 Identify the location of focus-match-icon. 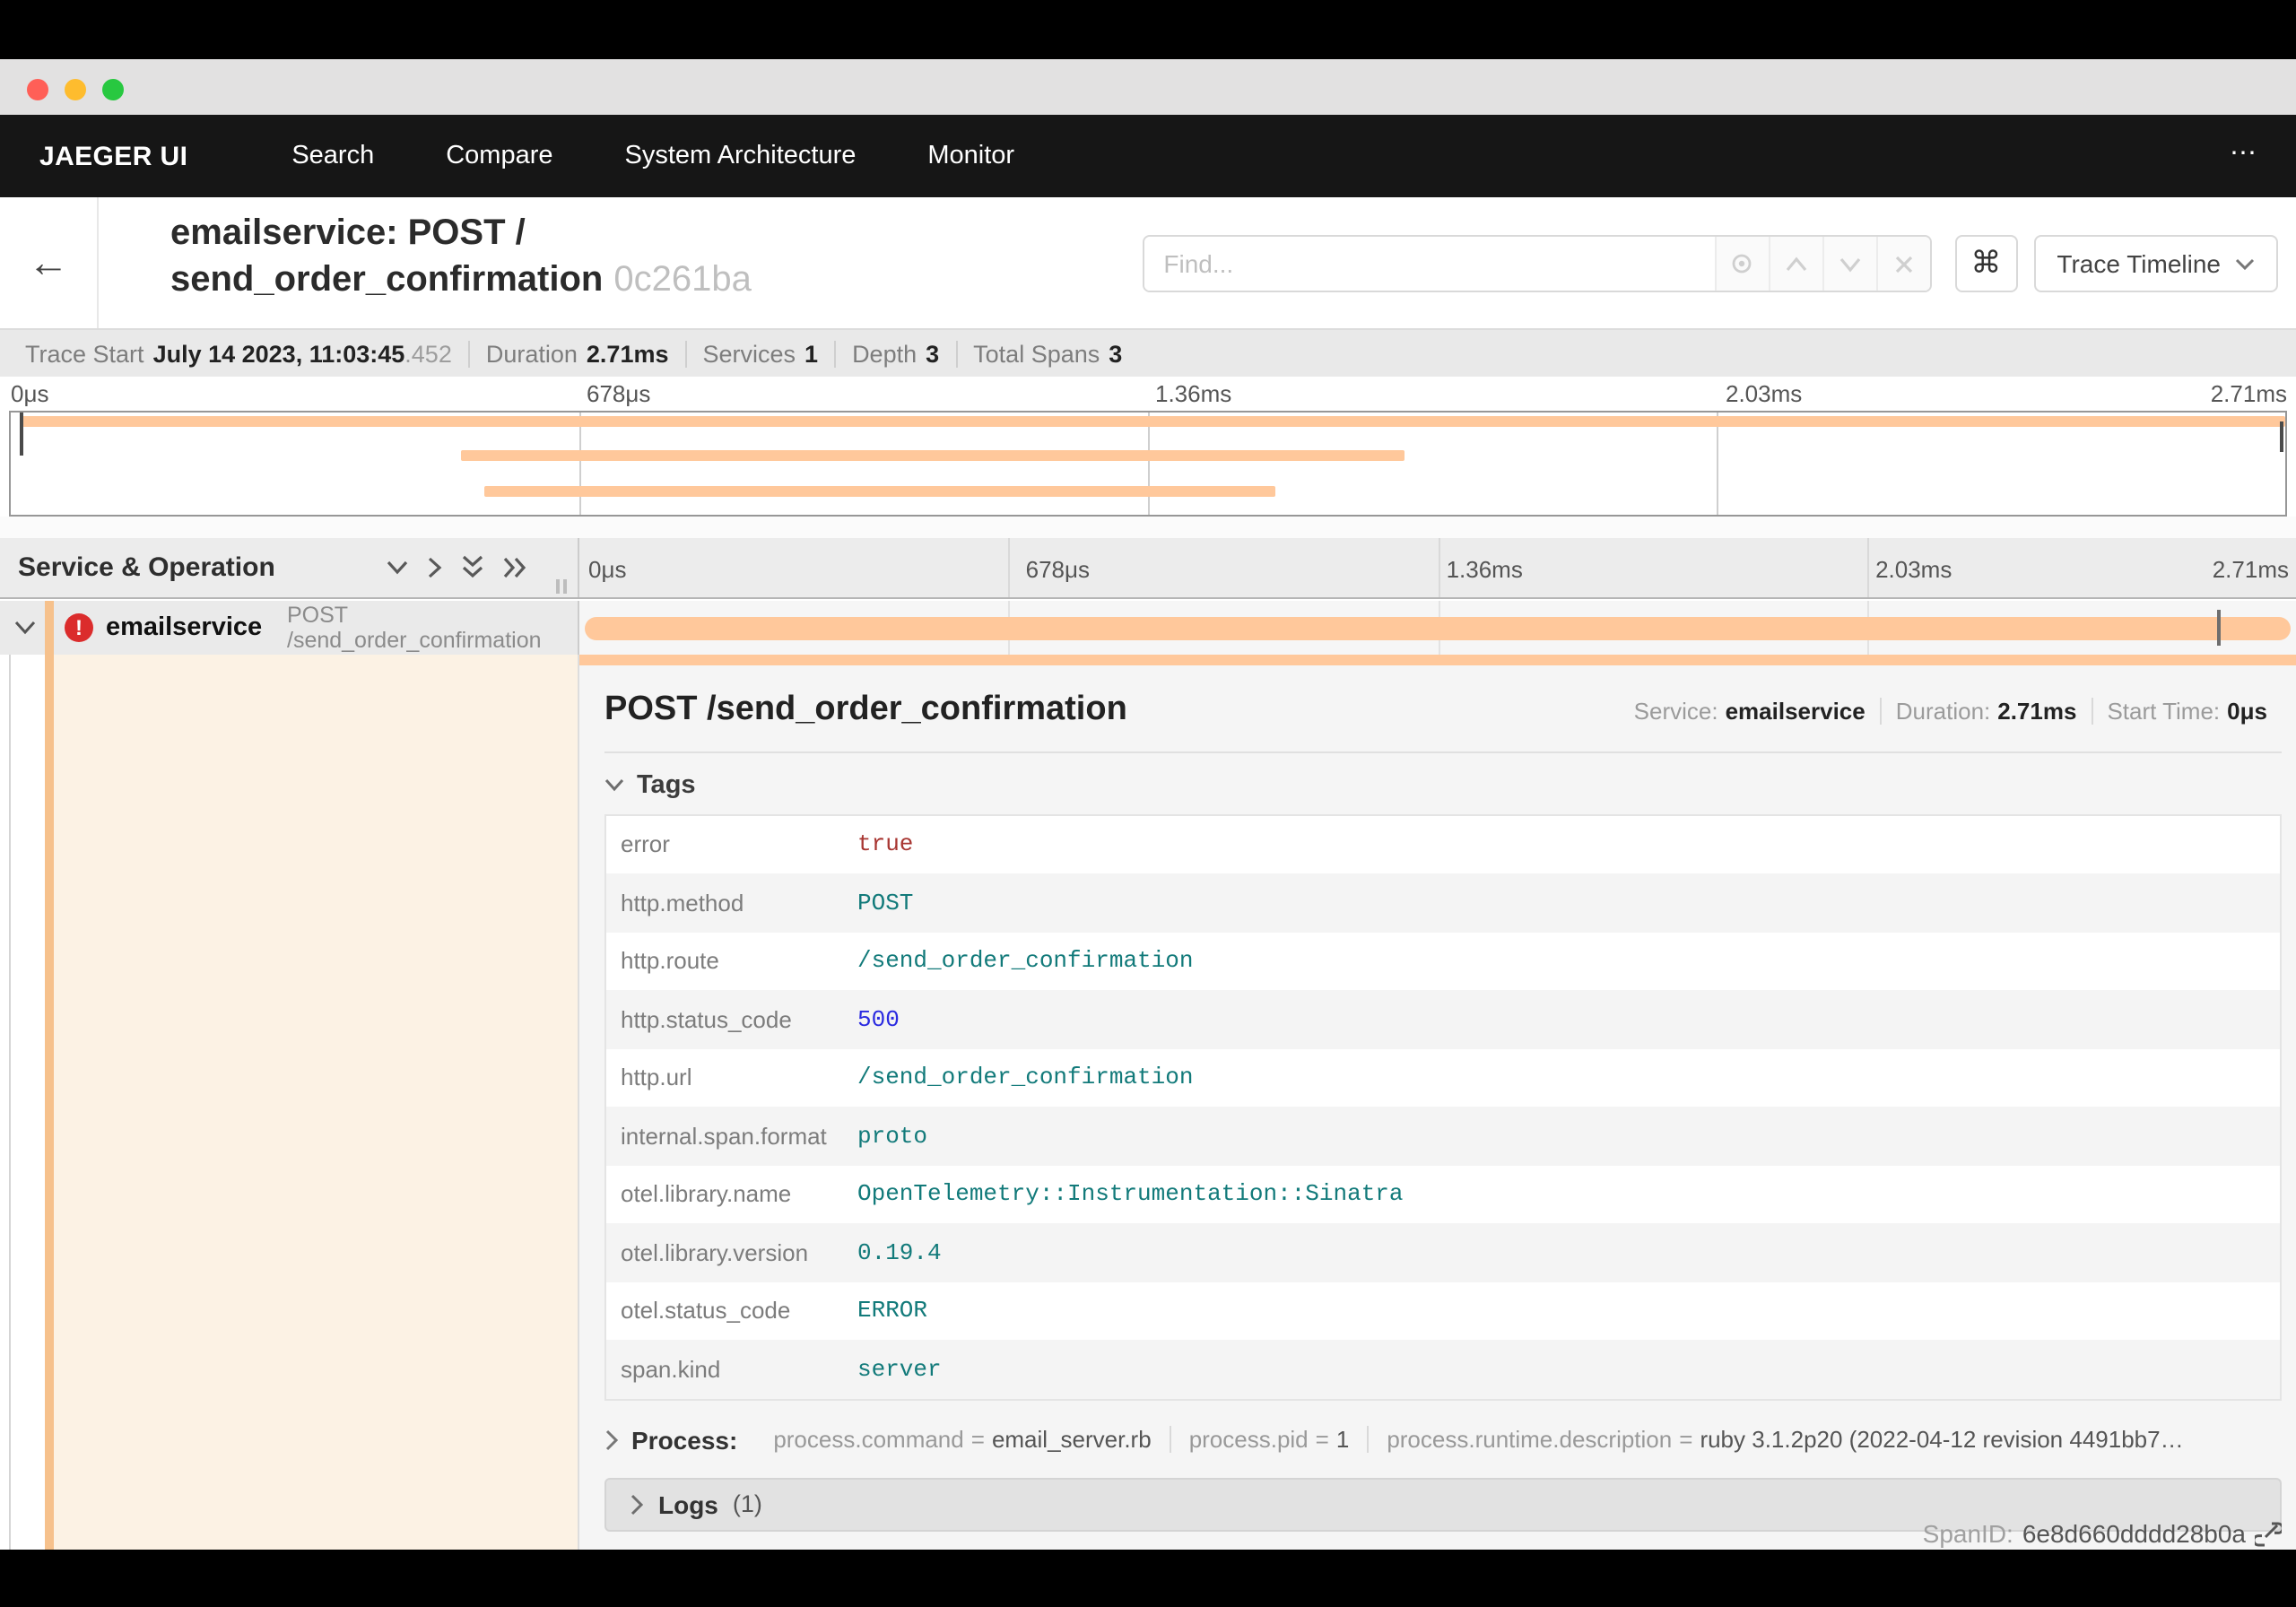
(1741, 264).